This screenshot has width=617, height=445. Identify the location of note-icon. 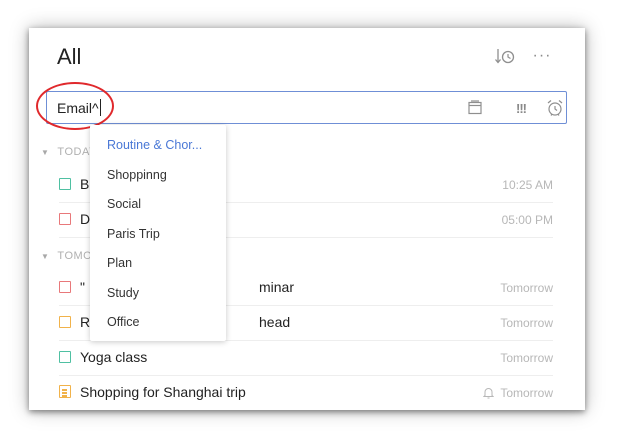
(65, 391).